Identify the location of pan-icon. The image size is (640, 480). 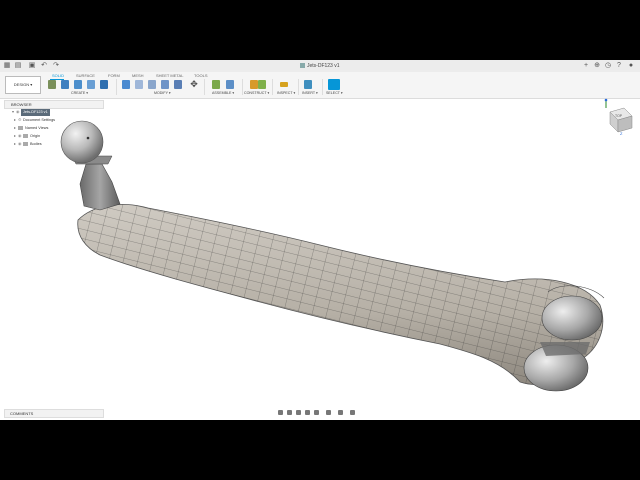
(298, 412).